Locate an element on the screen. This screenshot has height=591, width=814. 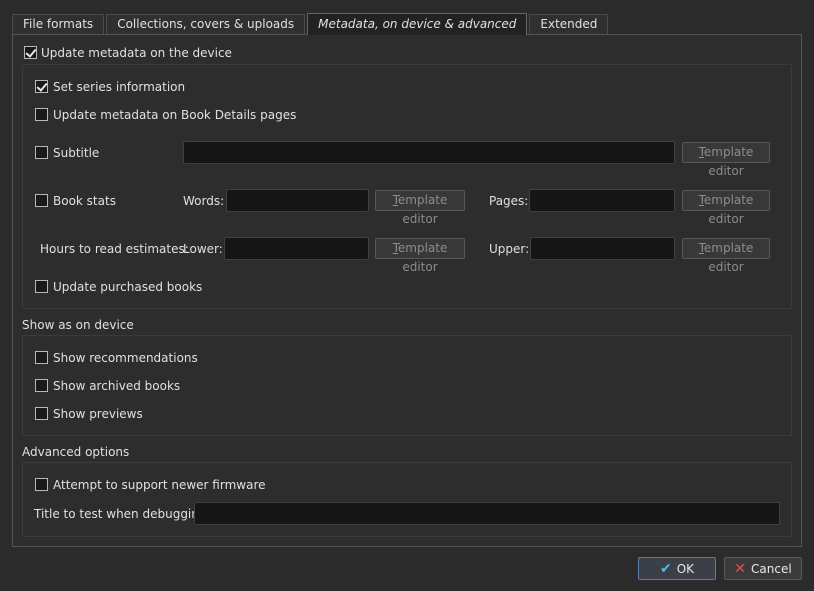
tab-extended: Extended is located at coordinates (569, 24).